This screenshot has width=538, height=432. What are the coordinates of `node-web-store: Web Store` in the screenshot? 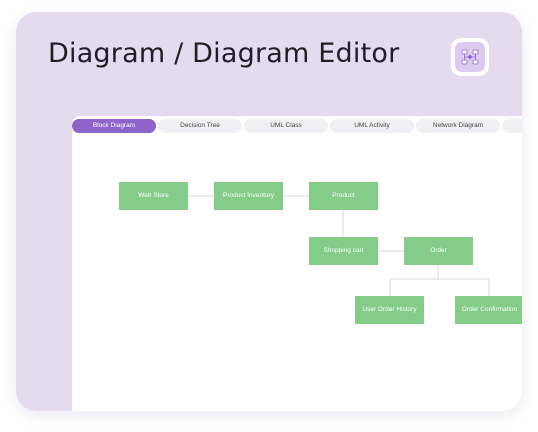 It's located at (153, 196).